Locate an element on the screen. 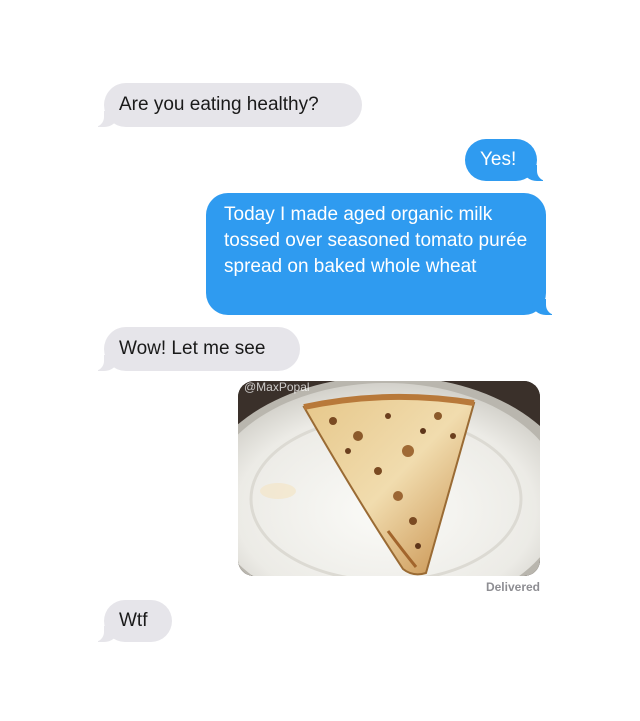 This screenshot has width=640, height=721. message-text: Wow! Let me see is located at coordinates (192, 348).